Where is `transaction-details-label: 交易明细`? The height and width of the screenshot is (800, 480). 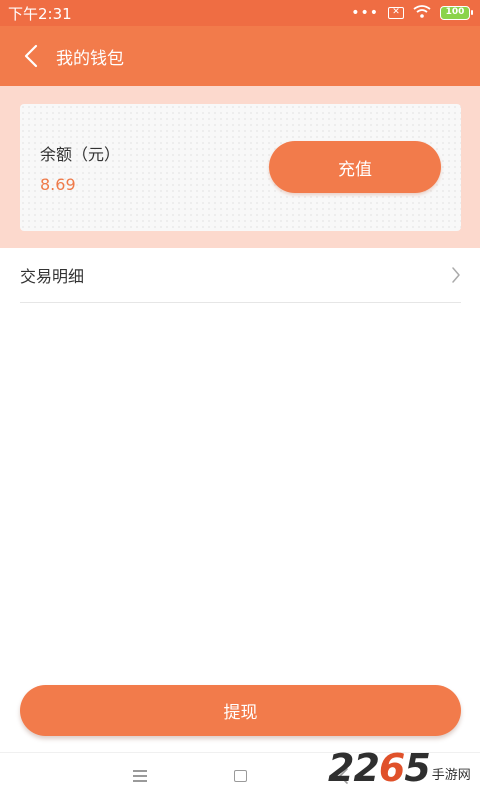 transaction-details-label: 交易明细 is located at coordinates (52, 276).